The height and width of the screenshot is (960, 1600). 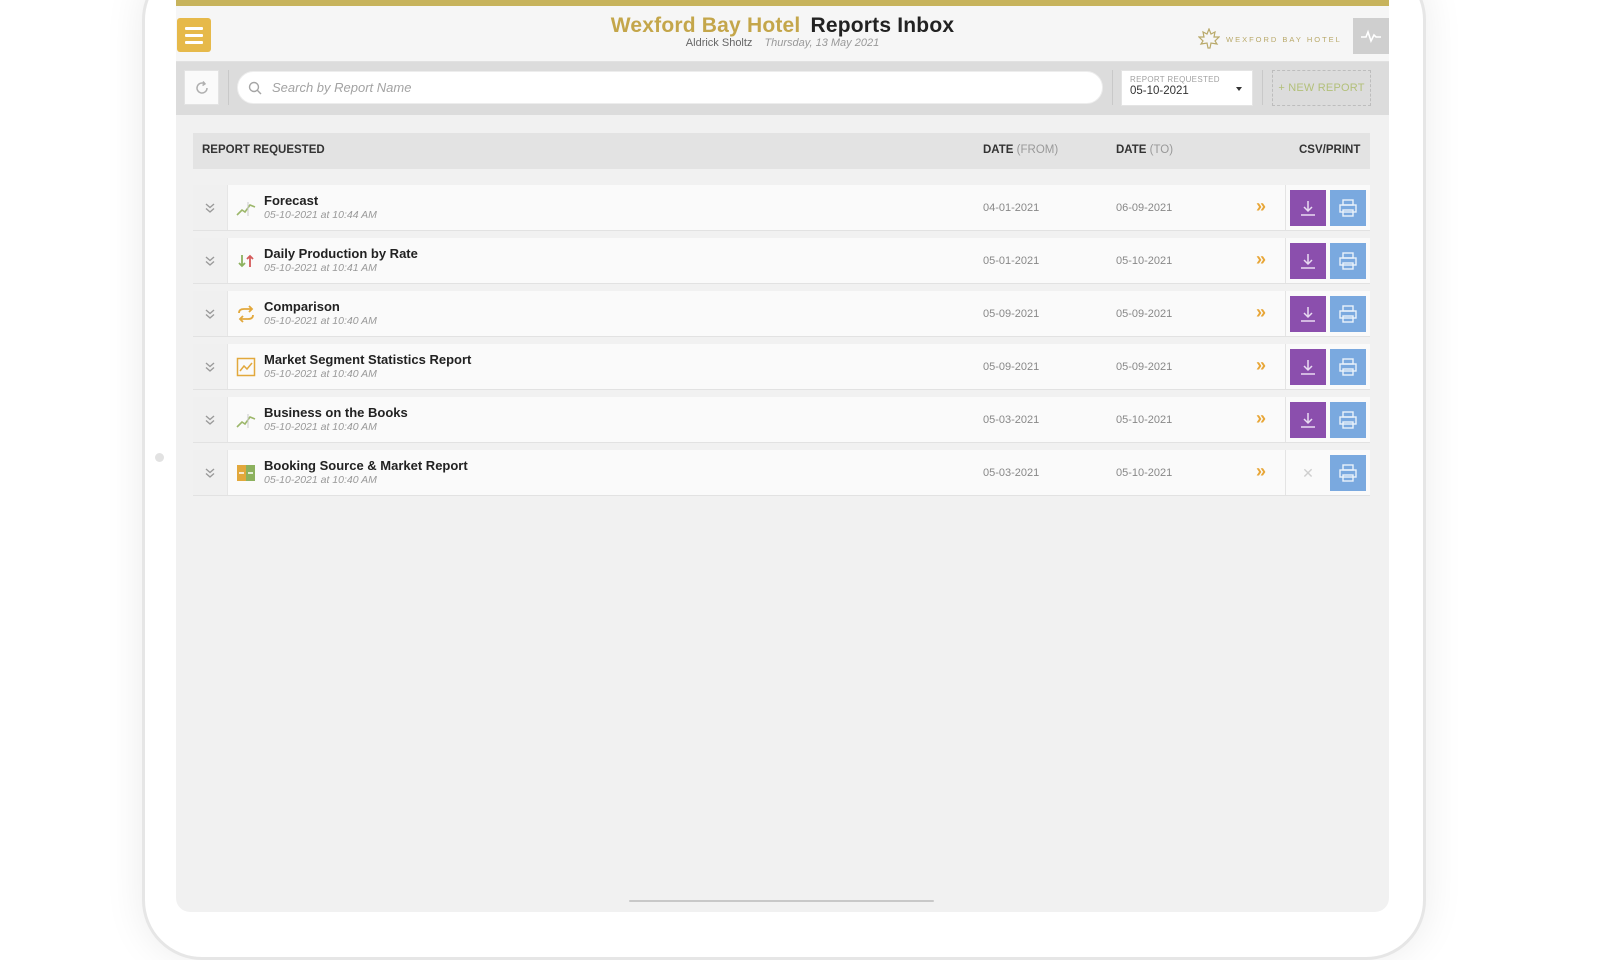 What do you see at coordinates (781, 901) in the screenshot?
I see `home-indicator` at bounding box center [781, 901].